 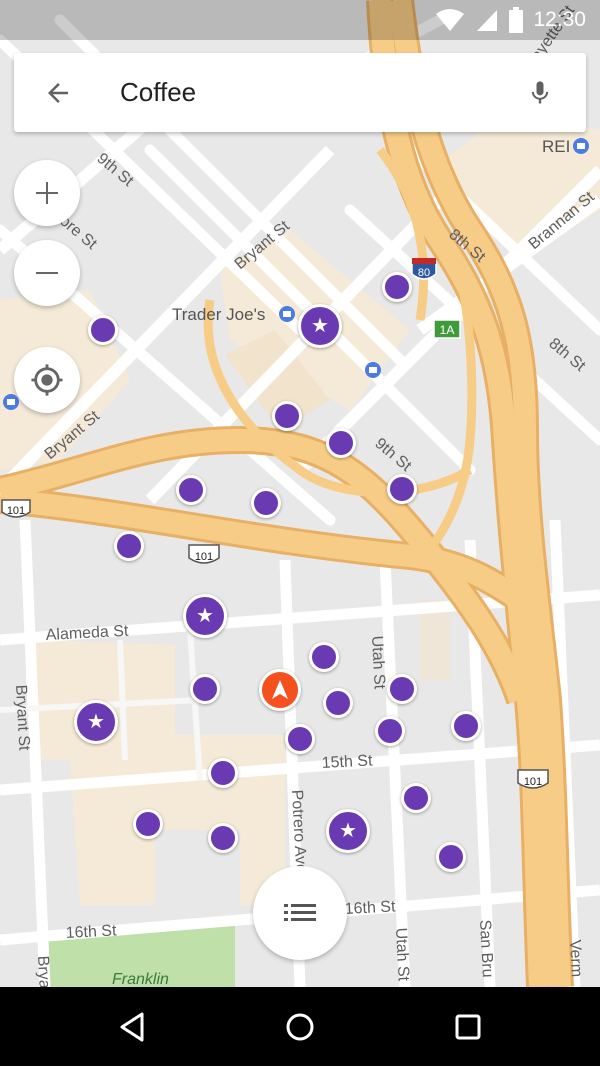 What do you see at coordinates (370, 908) in the screenshot?
I see `label-16th-st-right: 16th St` at bounding box center [370, 908].